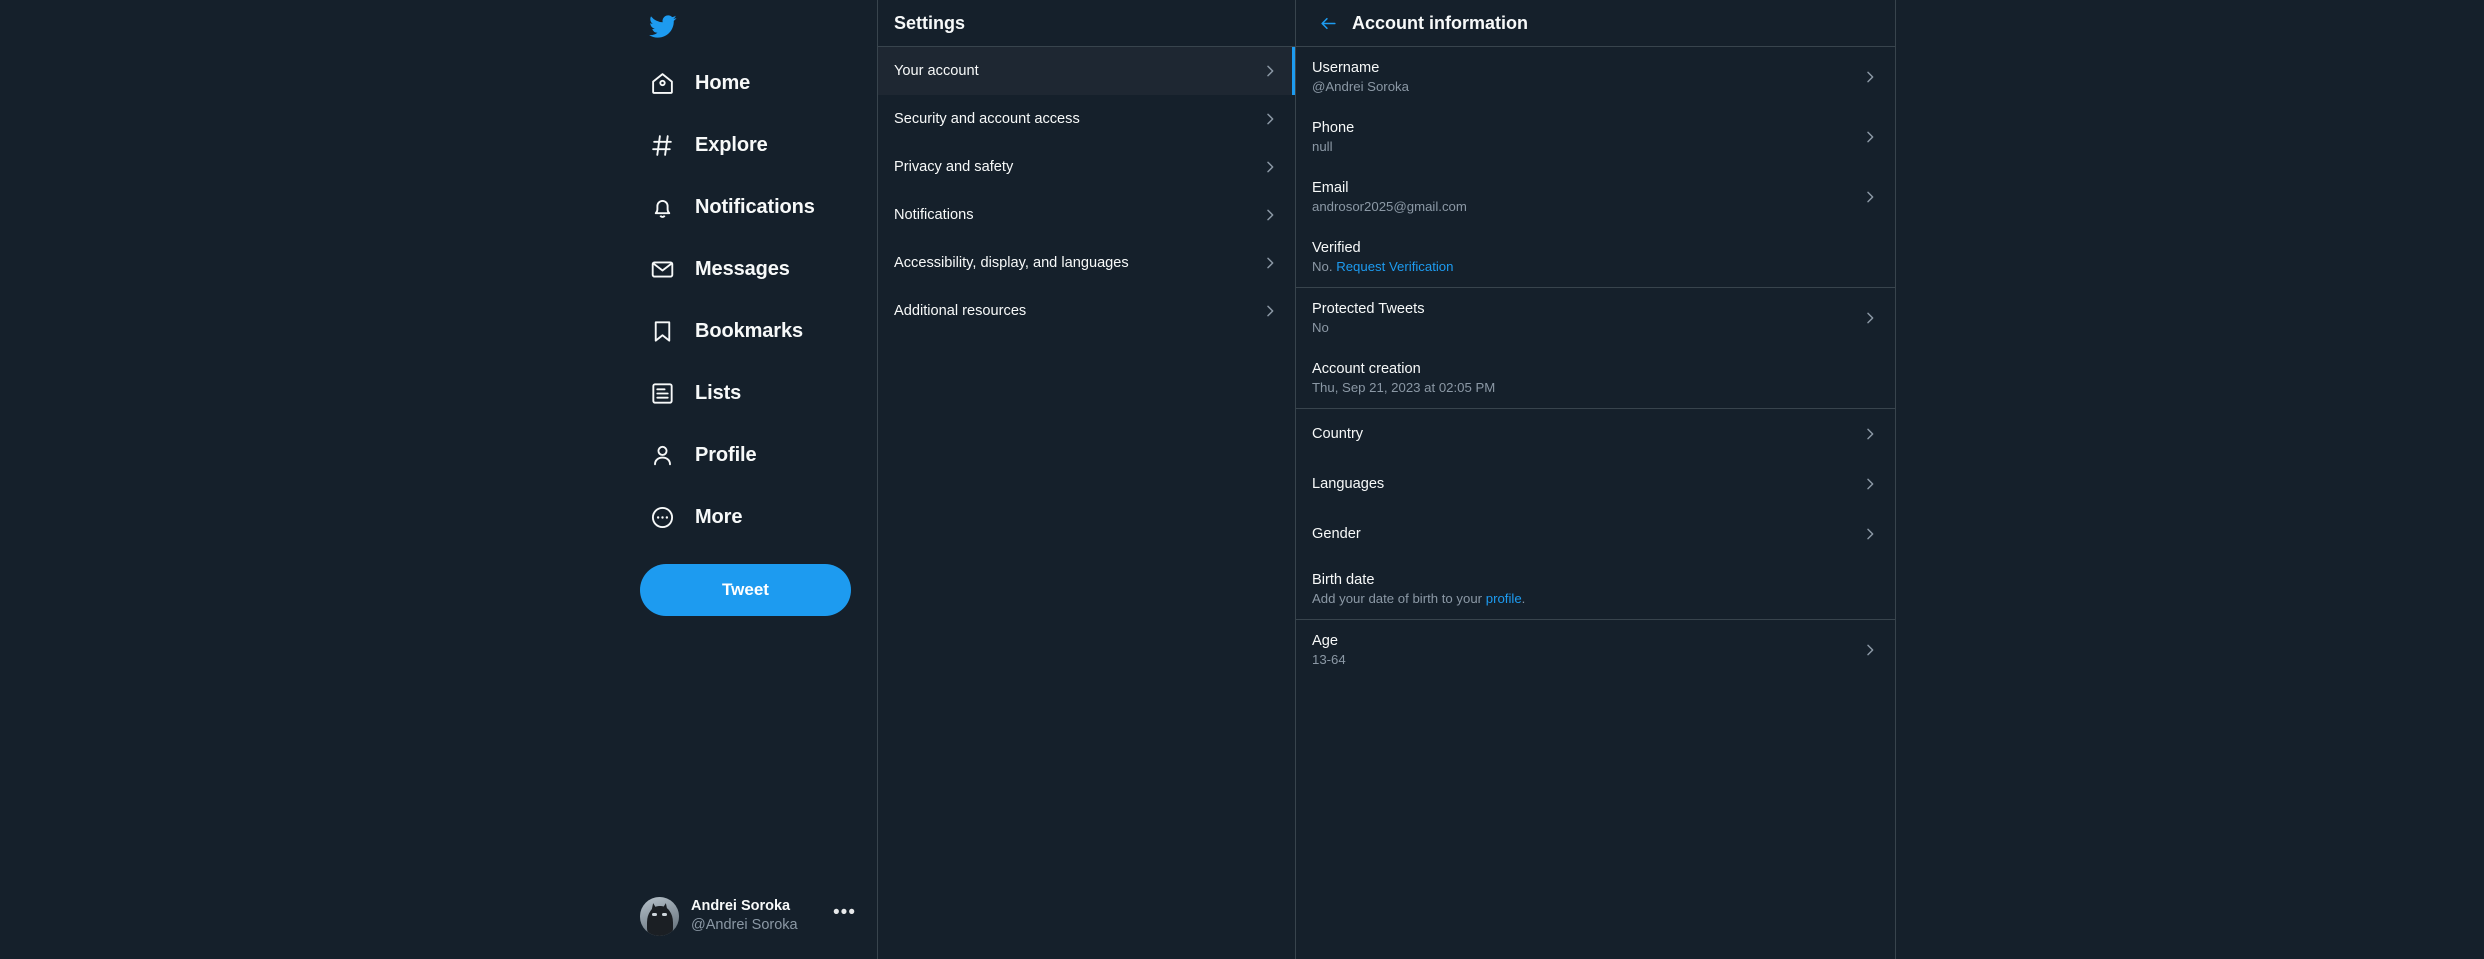 The height and width of the screenshot is (959, 2484). I want to click on info-row-country: Country, so click(1595, 434).